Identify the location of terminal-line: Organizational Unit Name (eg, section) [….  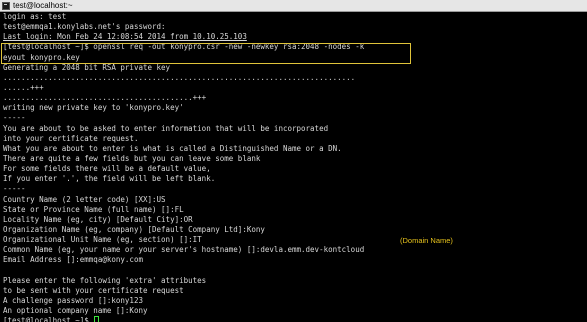
(102, 240).